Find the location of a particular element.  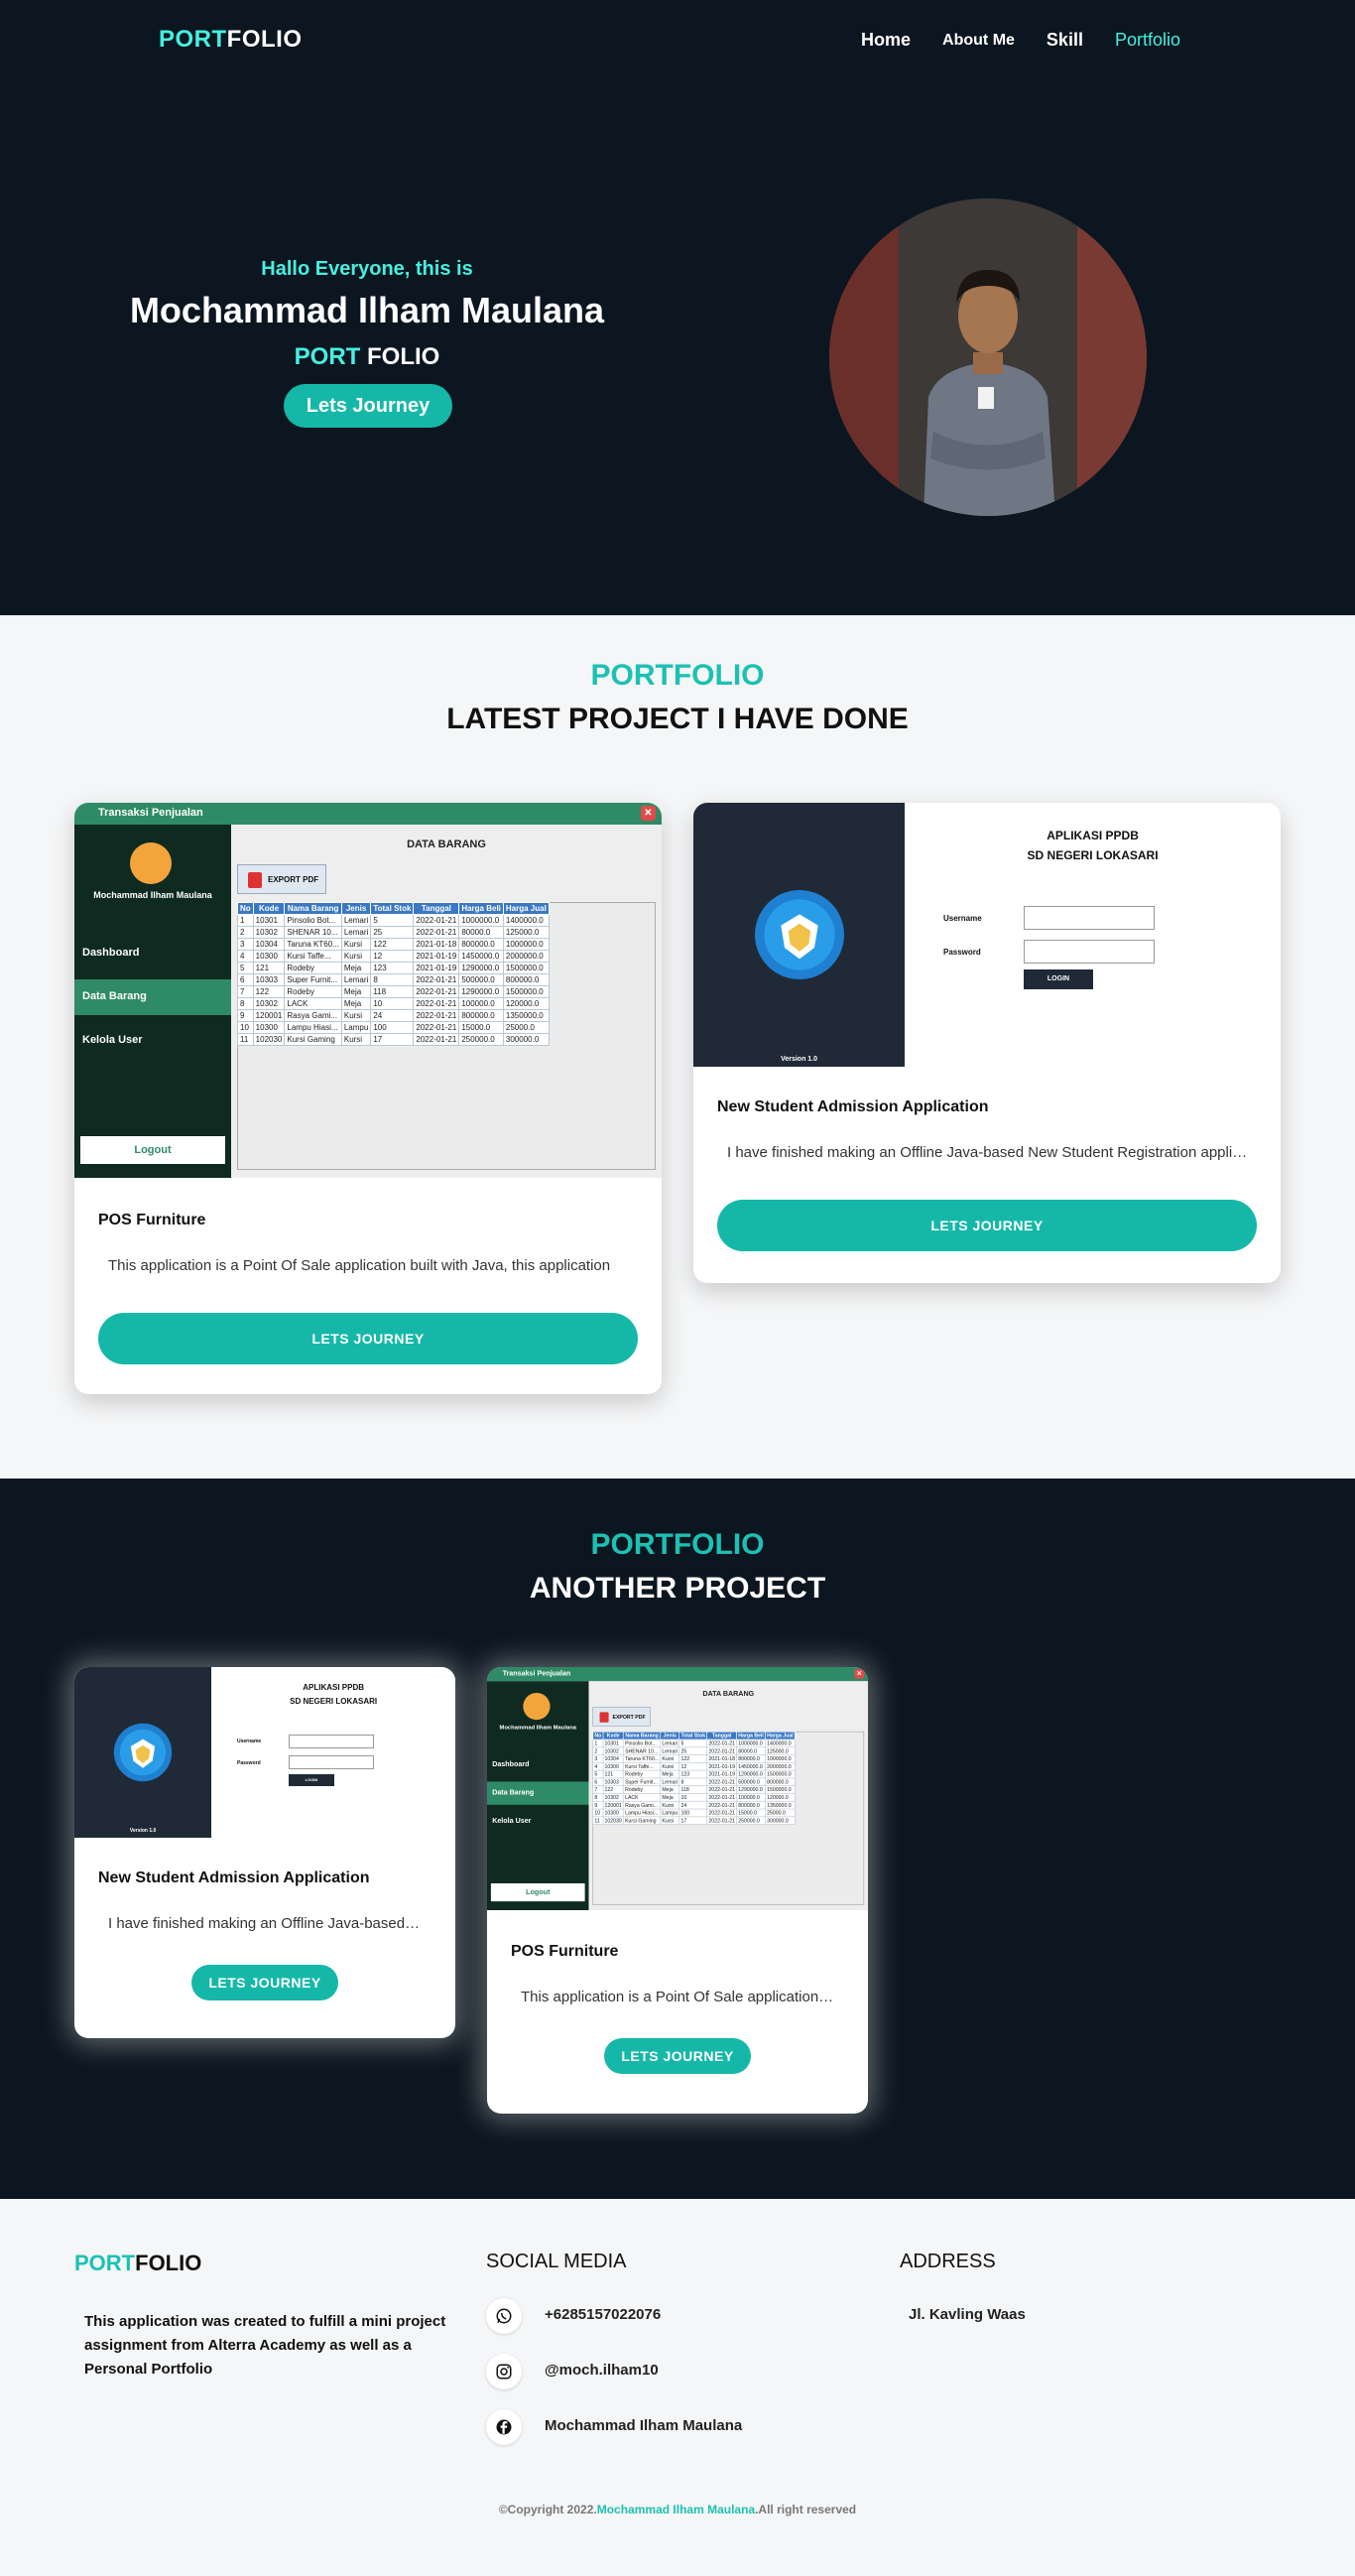

pos-table-cell: 3 is located at coordinates (598, 1759).